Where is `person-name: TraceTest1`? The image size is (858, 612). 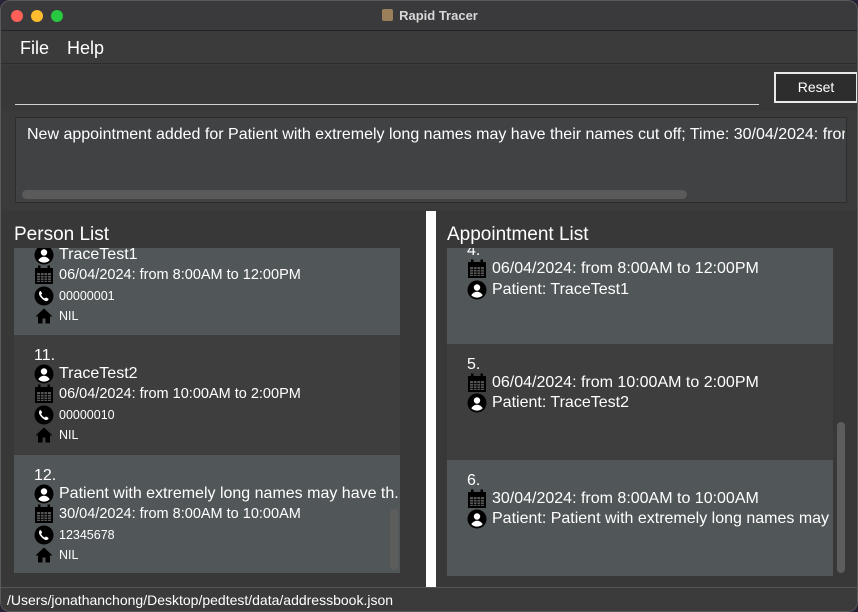 person-name: TraceTest1 is located at coordinates (98, 255).